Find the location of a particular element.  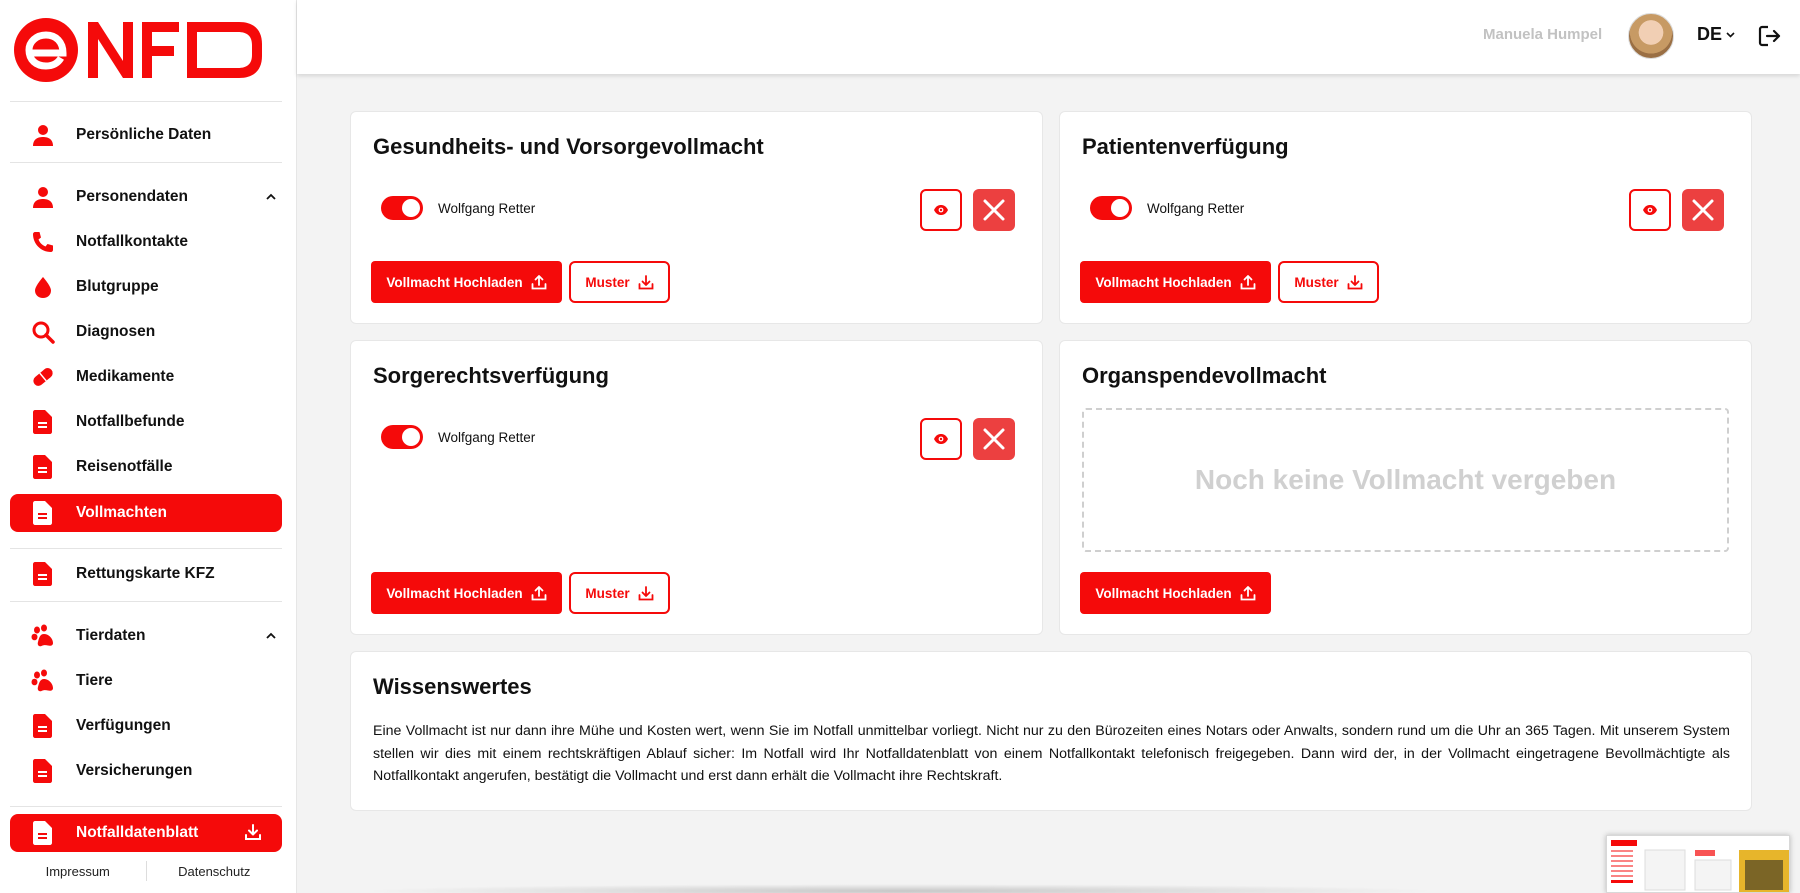

card-title: Organspendevollmacht is located at coordinates (1204, 375).